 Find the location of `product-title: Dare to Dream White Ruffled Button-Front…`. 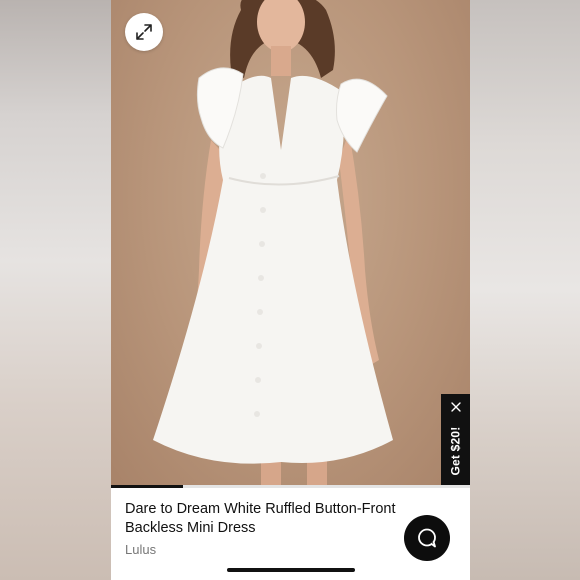

product-title: Dare to Dream White Ruffled Button-Front… is located at coordinates (260, 518).